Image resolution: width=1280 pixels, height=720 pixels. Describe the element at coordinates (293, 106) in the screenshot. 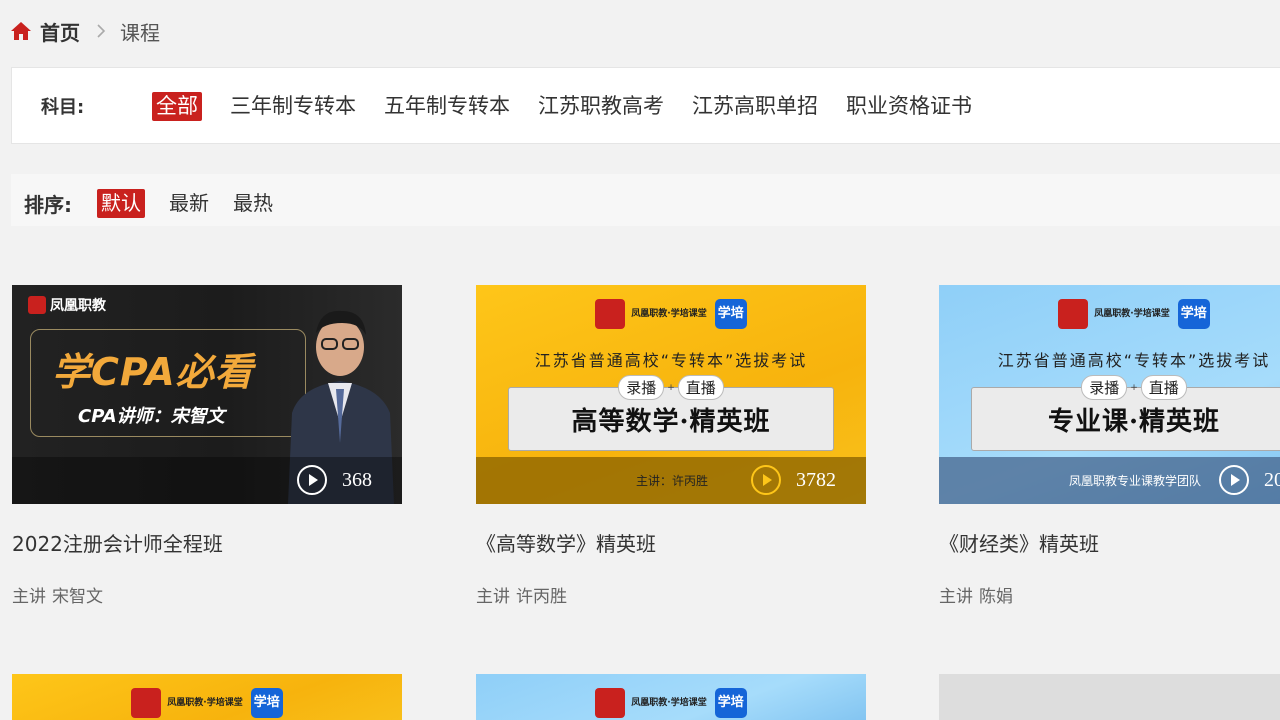

I see `subject-option-3yr: 三年制专转本` at that location.